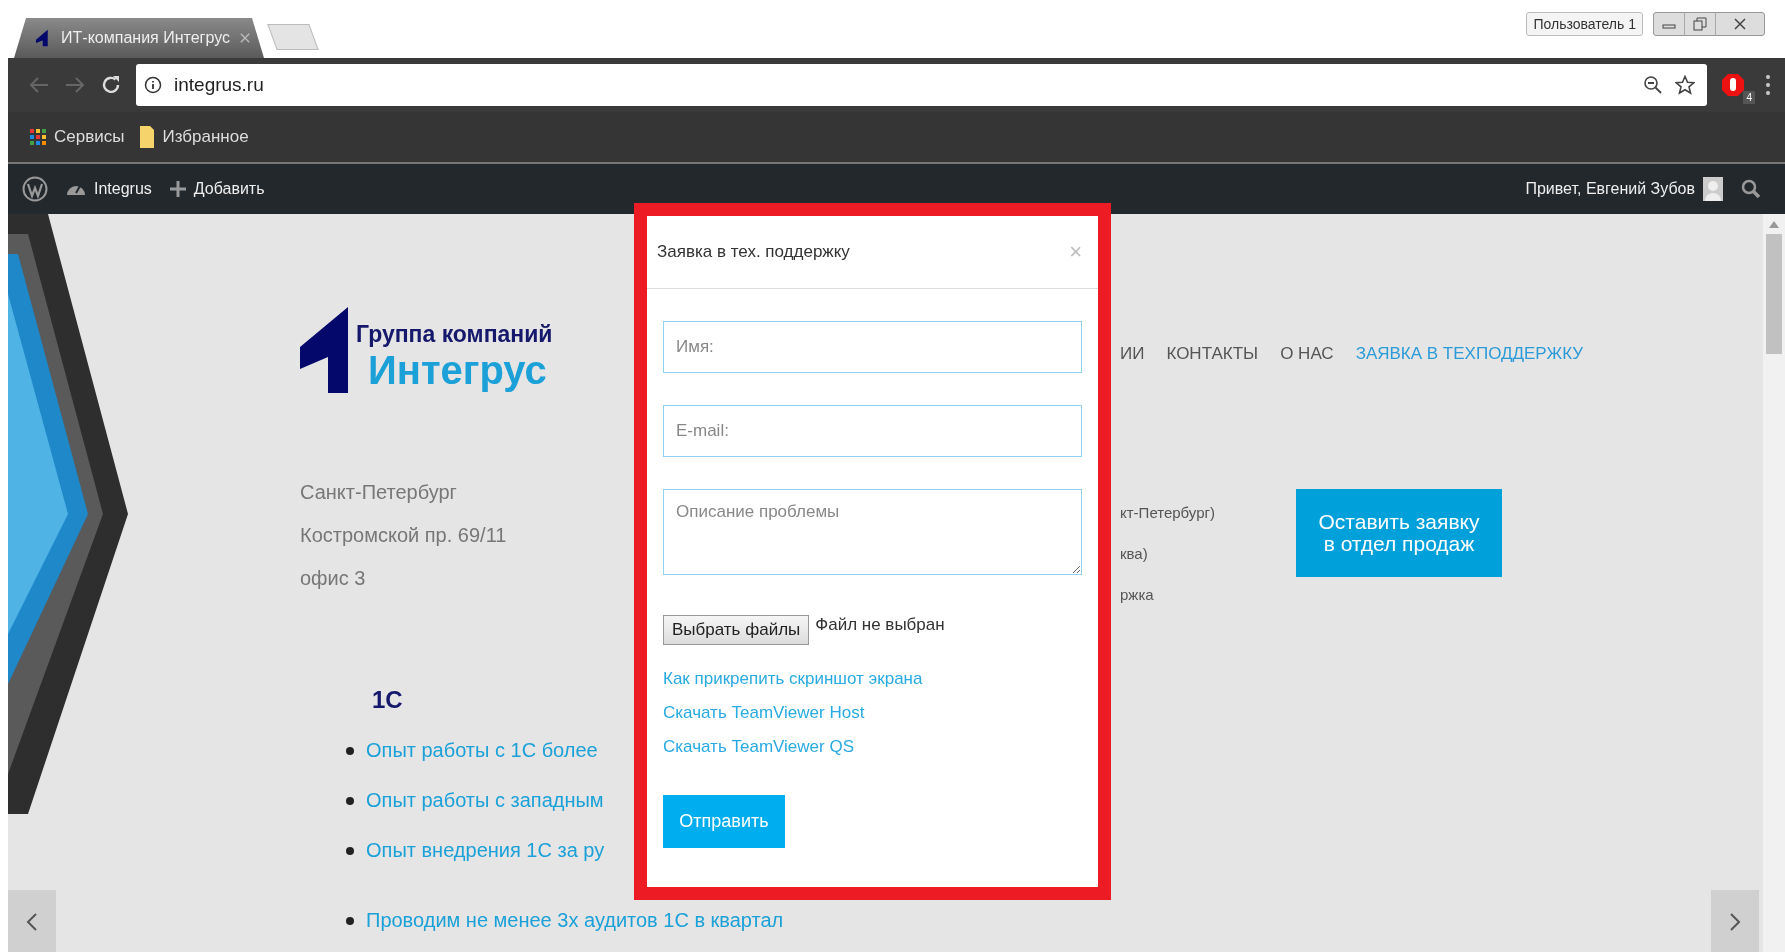  I want to click on contact-line: ква), so click(1134, 553).